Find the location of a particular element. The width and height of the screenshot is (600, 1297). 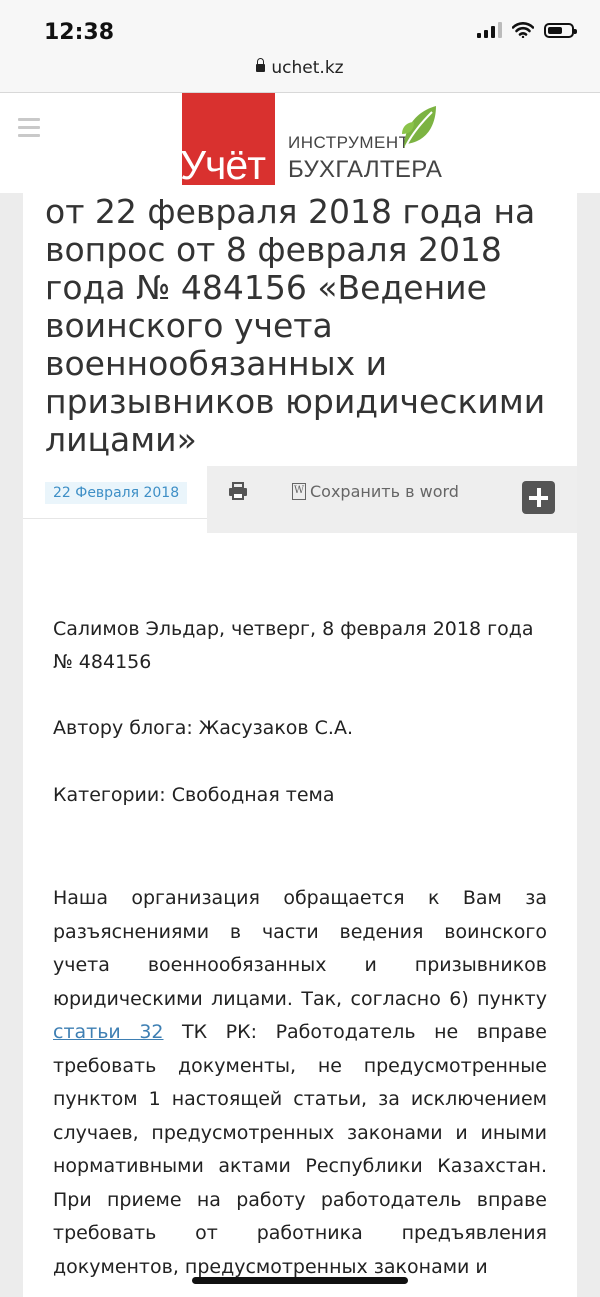

url-display: uchet.kz is located at coordinates (300, 68).